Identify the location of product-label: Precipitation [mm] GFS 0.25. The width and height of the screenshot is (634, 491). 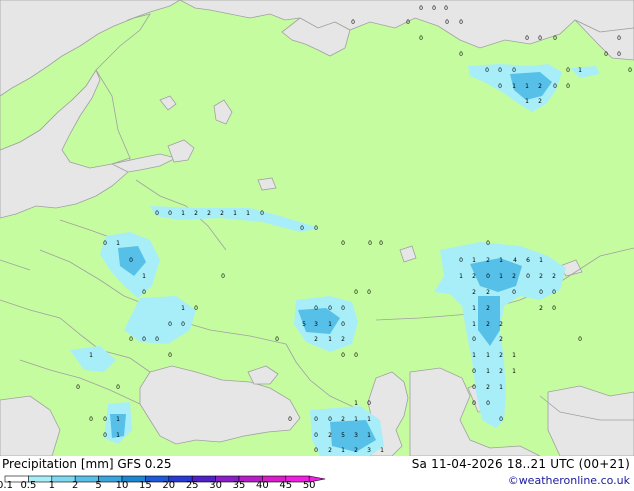
(87, 464).